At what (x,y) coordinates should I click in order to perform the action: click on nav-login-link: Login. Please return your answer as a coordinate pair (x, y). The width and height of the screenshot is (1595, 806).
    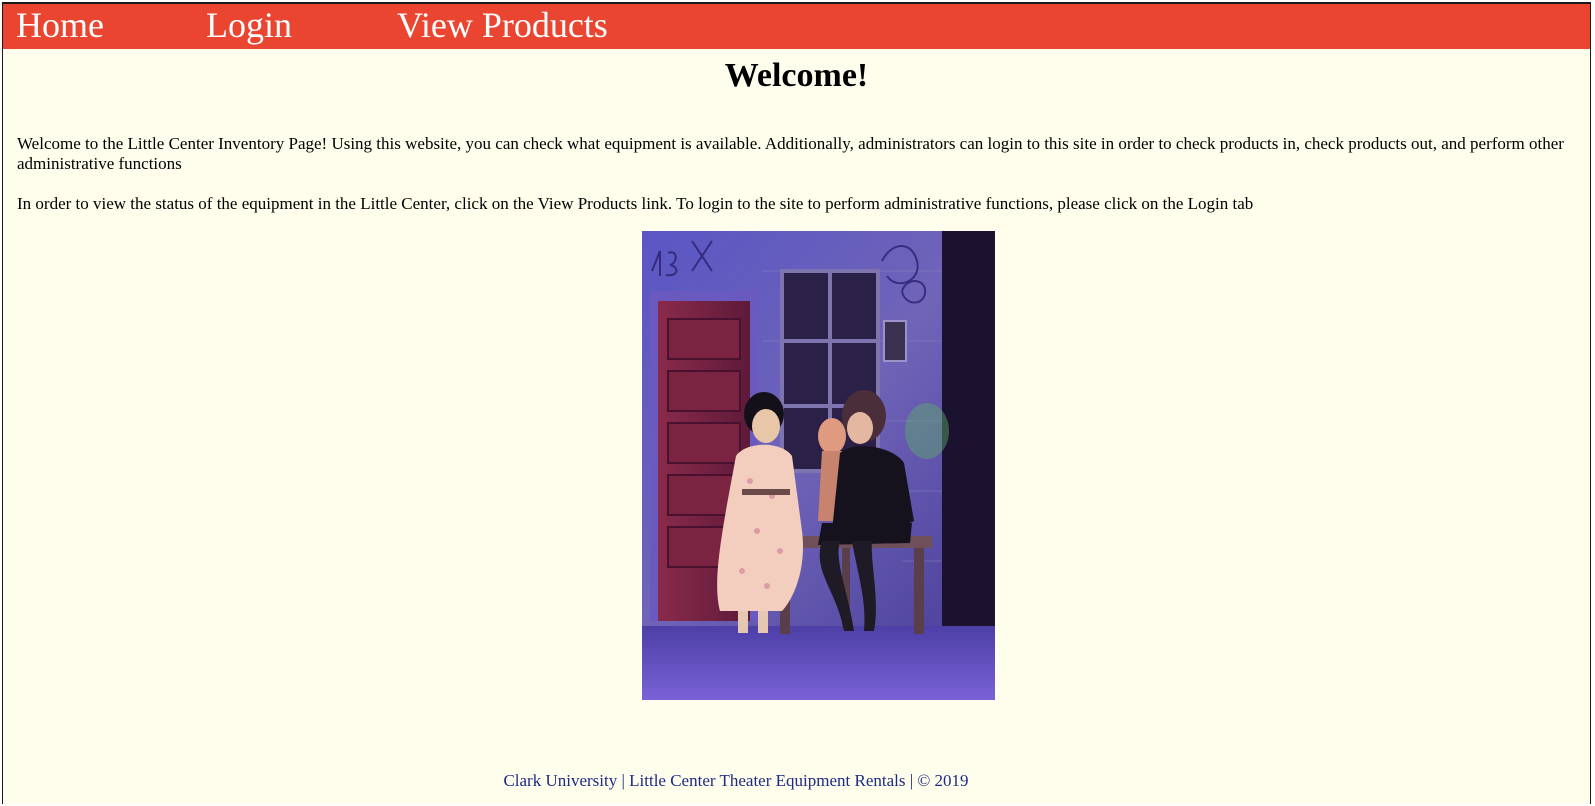
    Looking at the image, I should click on (249, 26).